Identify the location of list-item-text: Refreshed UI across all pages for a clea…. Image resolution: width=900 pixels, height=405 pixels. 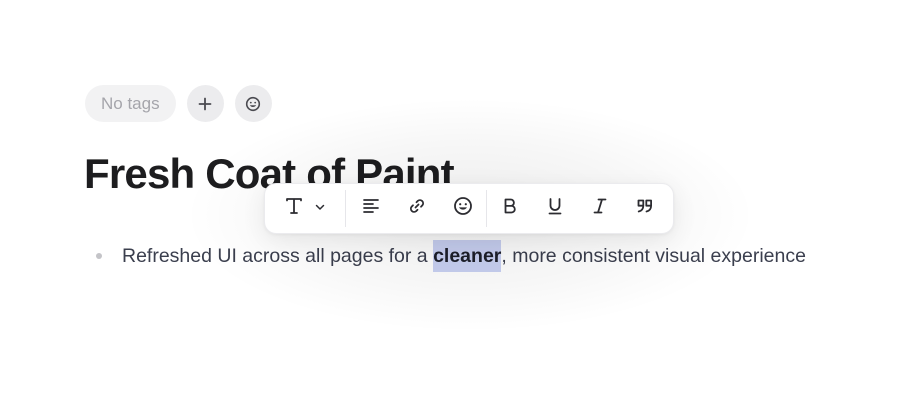
(464, 255).